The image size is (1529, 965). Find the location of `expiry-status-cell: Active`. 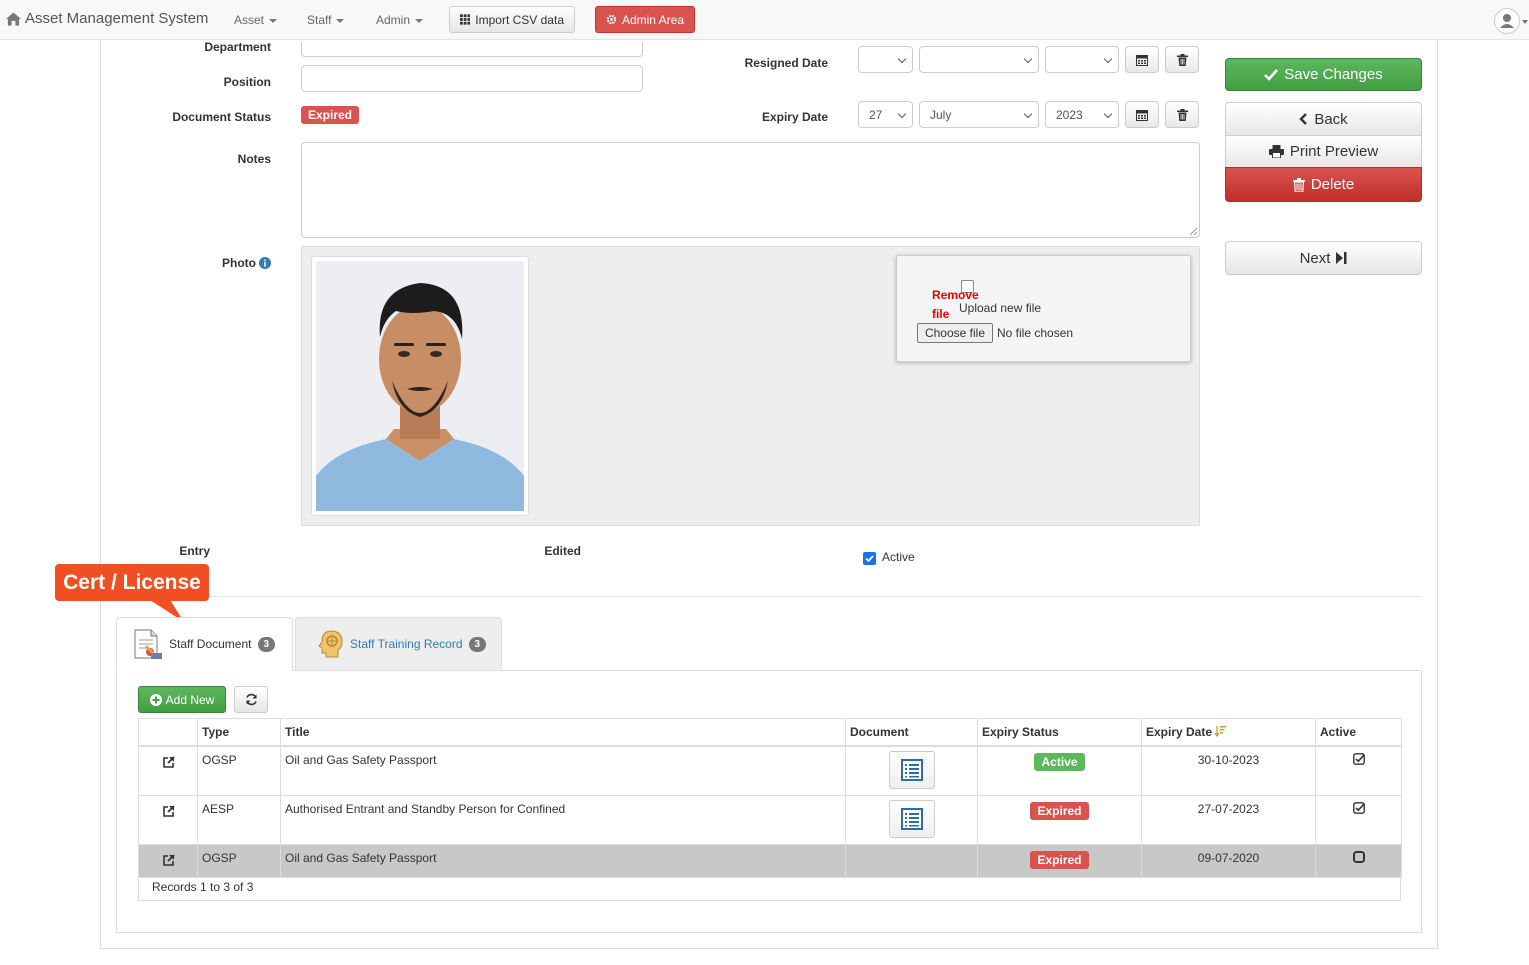

expiry-status-cell: Active is located at coordinates (1059, 770).